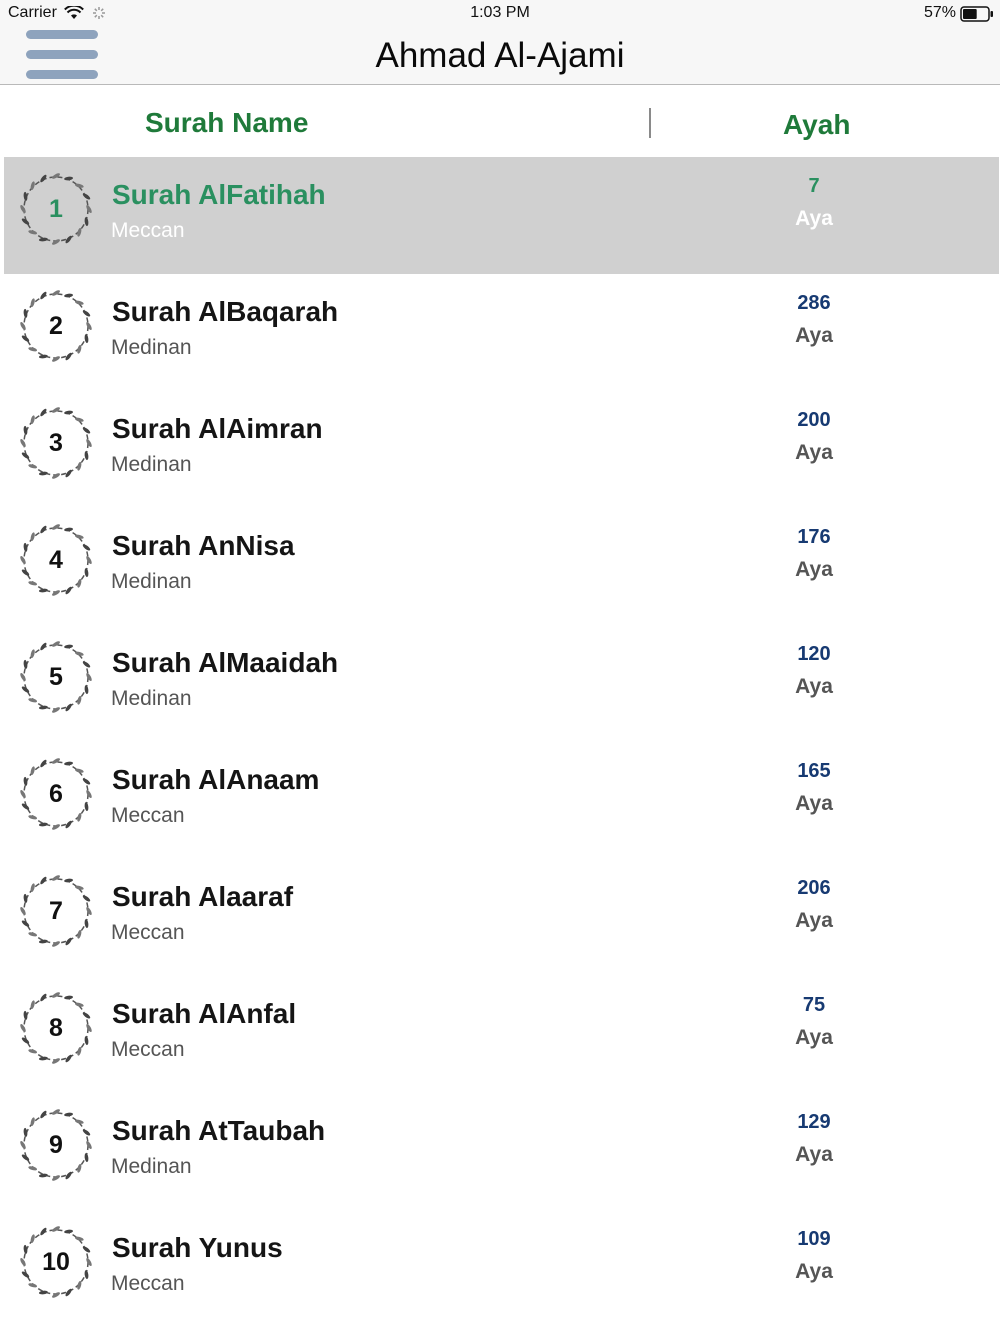  Describe the element at coordinates (814, 654) in the screenshot. I see `aya-count: 120` at that location.